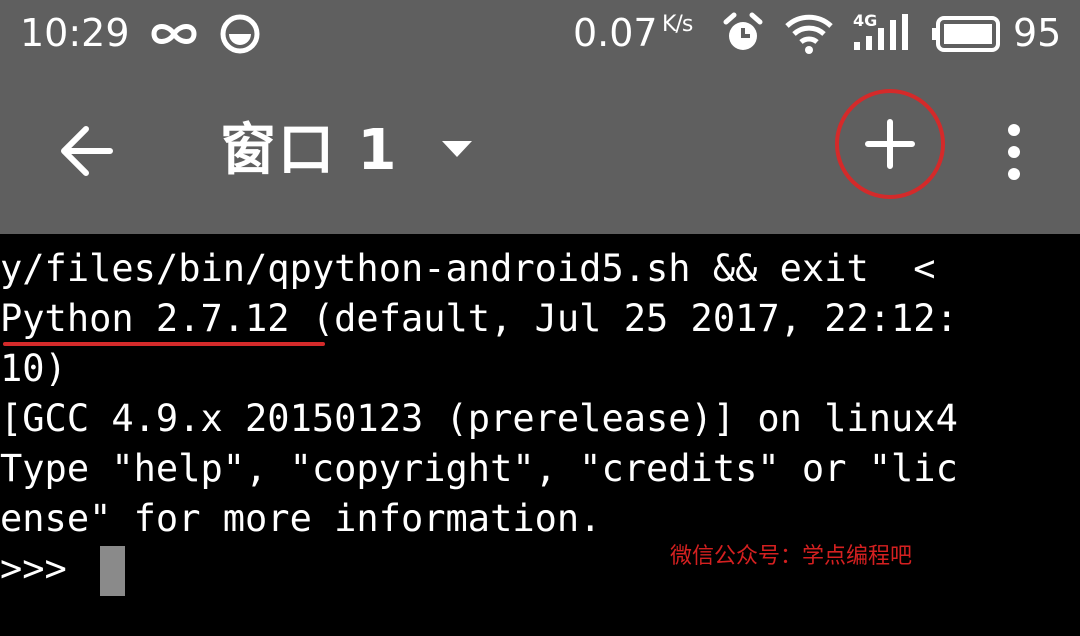 This screenshot has width=1080, height=636. I want to click on terminal-line: 10), so click(33, 368).